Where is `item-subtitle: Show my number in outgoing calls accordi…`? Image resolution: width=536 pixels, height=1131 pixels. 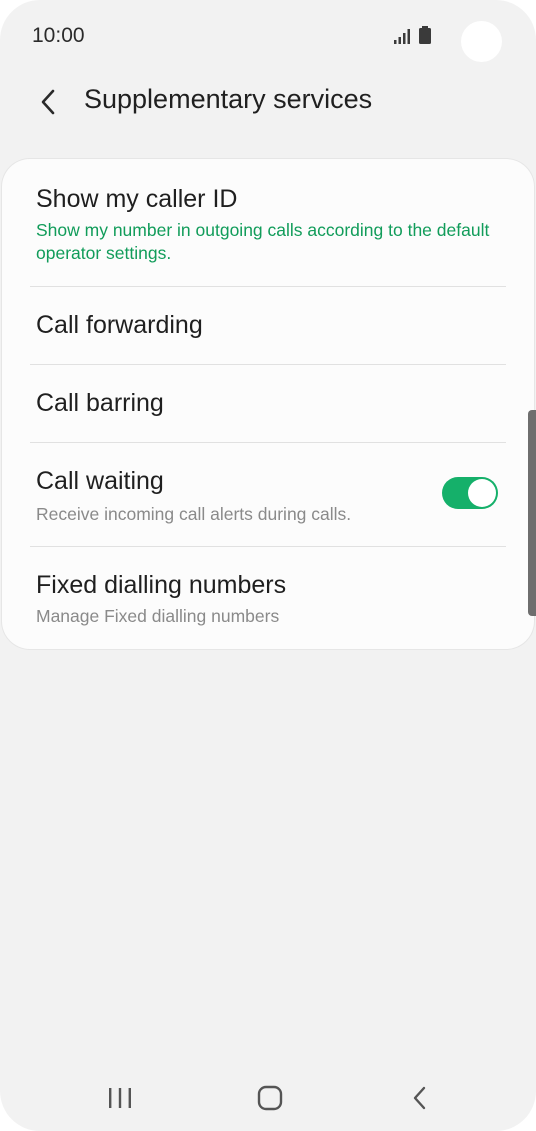
item-subtitle: Show my number in outgoing calls accordi… is located at coordinates (263, 241).